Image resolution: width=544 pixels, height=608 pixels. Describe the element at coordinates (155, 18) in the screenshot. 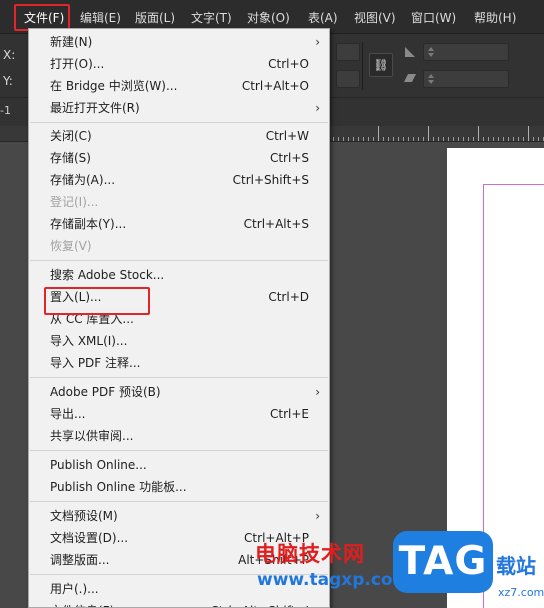

I see `menu-layout: 版面(L)` at that location.